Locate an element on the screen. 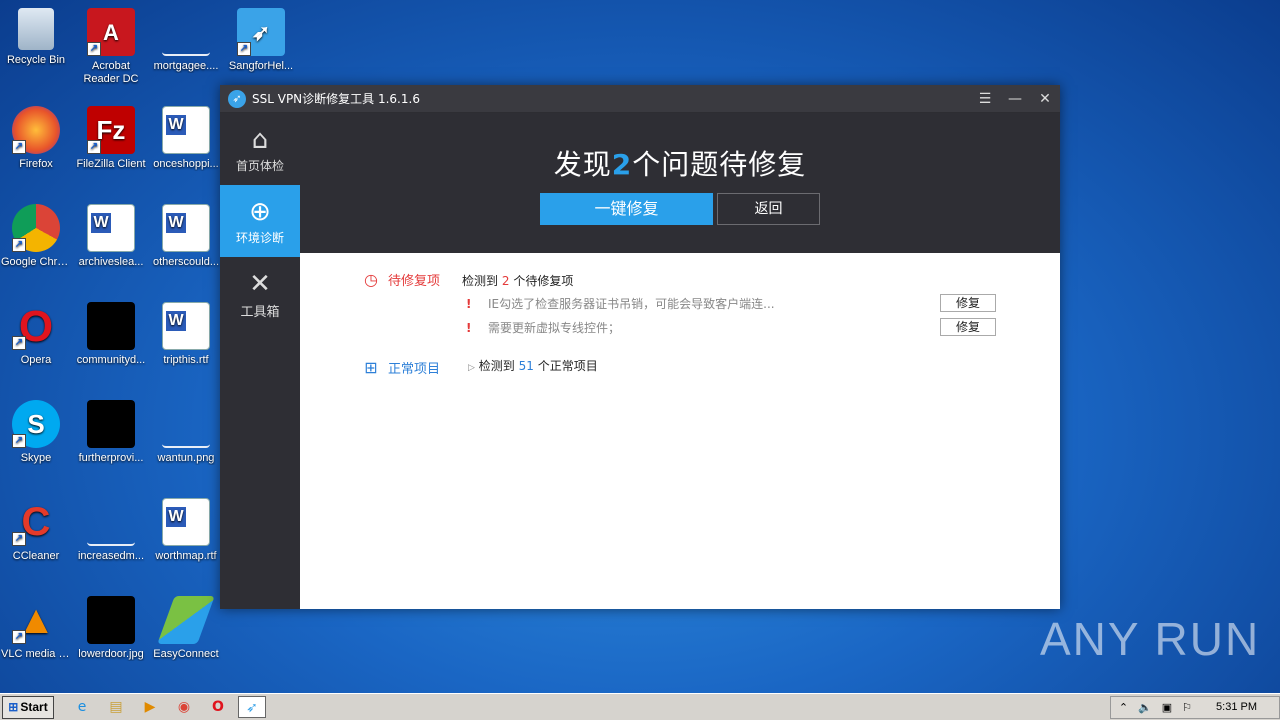 Image resolution: width=1280 pixels, height=720 pixels. desktop-icon-label: lowerdoor.jpg is located at coordinates (111, 654).